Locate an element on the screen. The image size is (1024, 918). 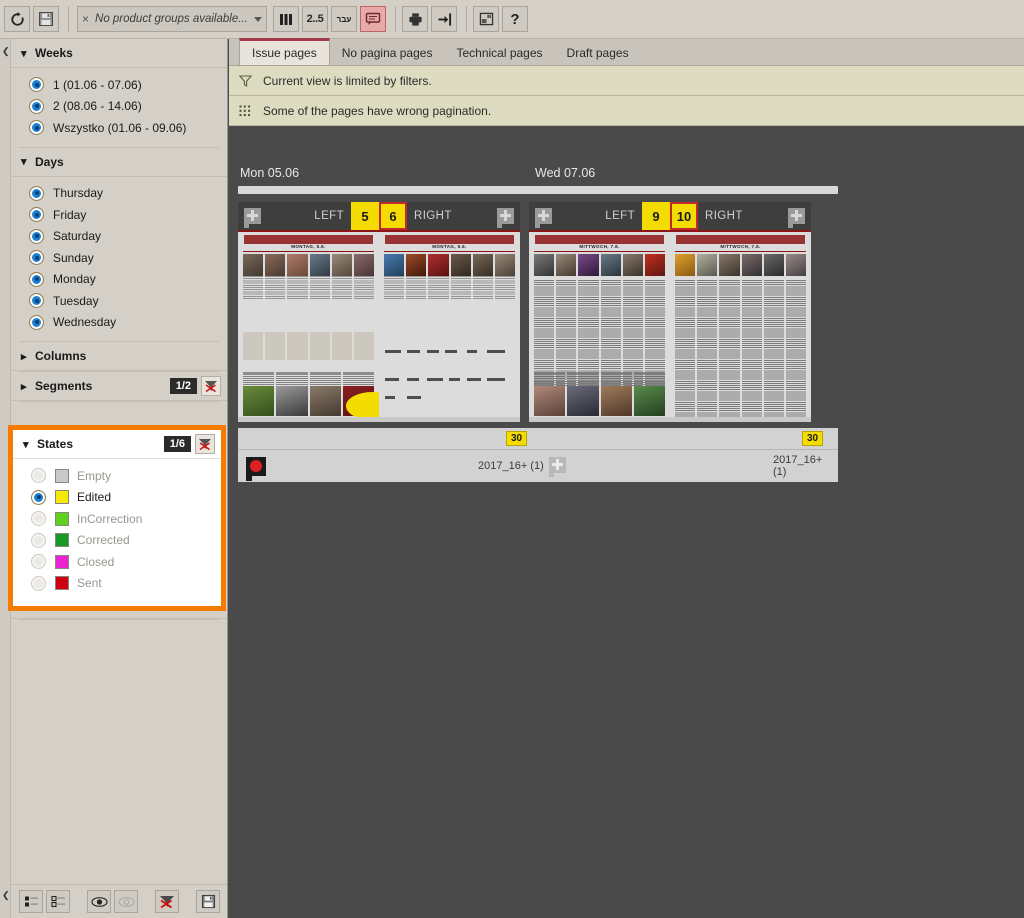
thumb-rule is located at coordinates (740, 251).